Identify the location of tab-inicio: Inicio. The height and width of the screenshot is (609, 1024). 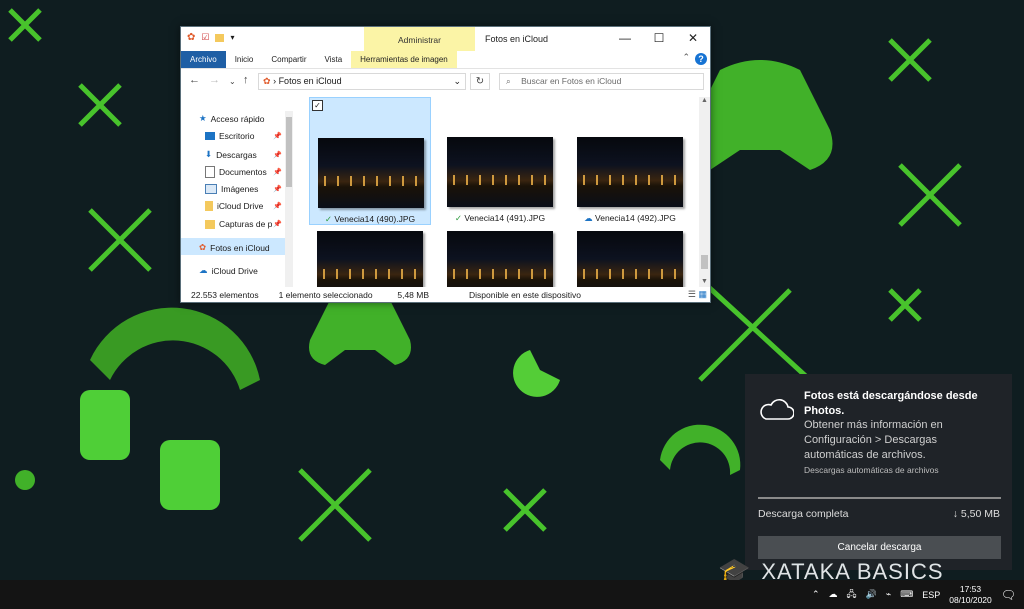
(244, 59).